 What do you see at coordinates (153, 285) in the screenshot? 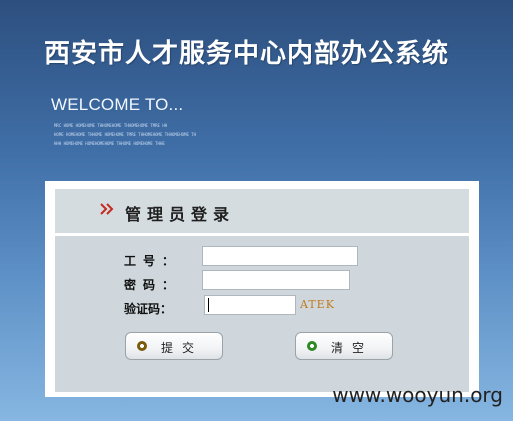
I see `password-label: 密码：` at bounding box center [153, 285].